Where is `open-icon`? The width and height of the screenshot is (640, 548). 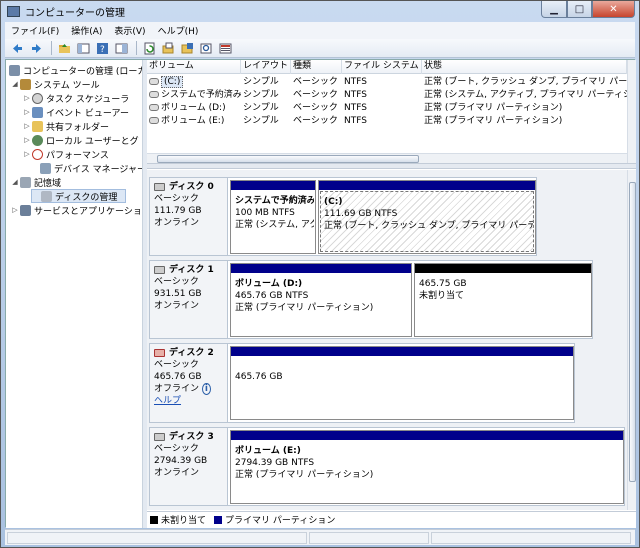 open-icon is located at coordinates (168, 48).